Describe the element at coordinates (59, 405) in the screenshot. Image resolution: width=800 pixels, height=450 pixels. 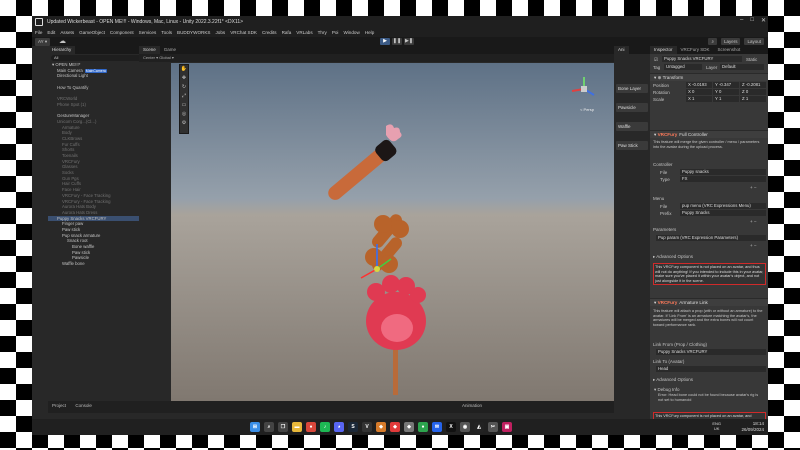
I see `tab-project: Project` at that location.